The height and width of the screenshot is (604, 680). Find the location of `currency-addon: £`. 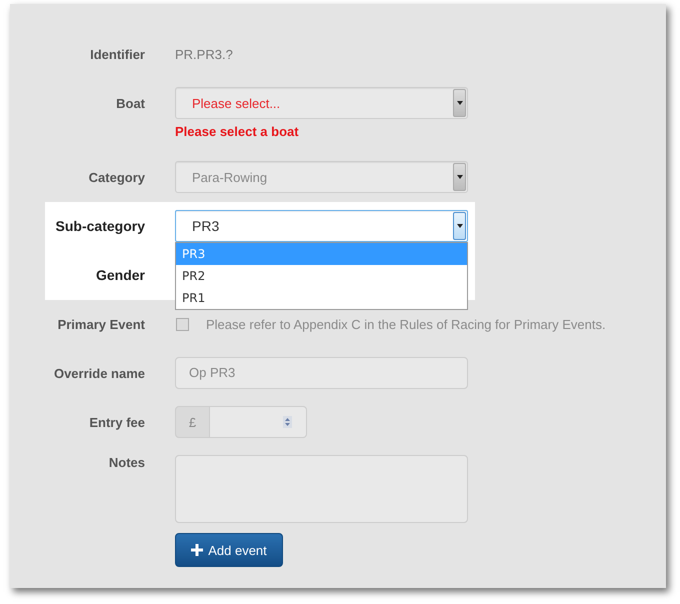

currency-addon: £ is located at coordinates (192, 422).